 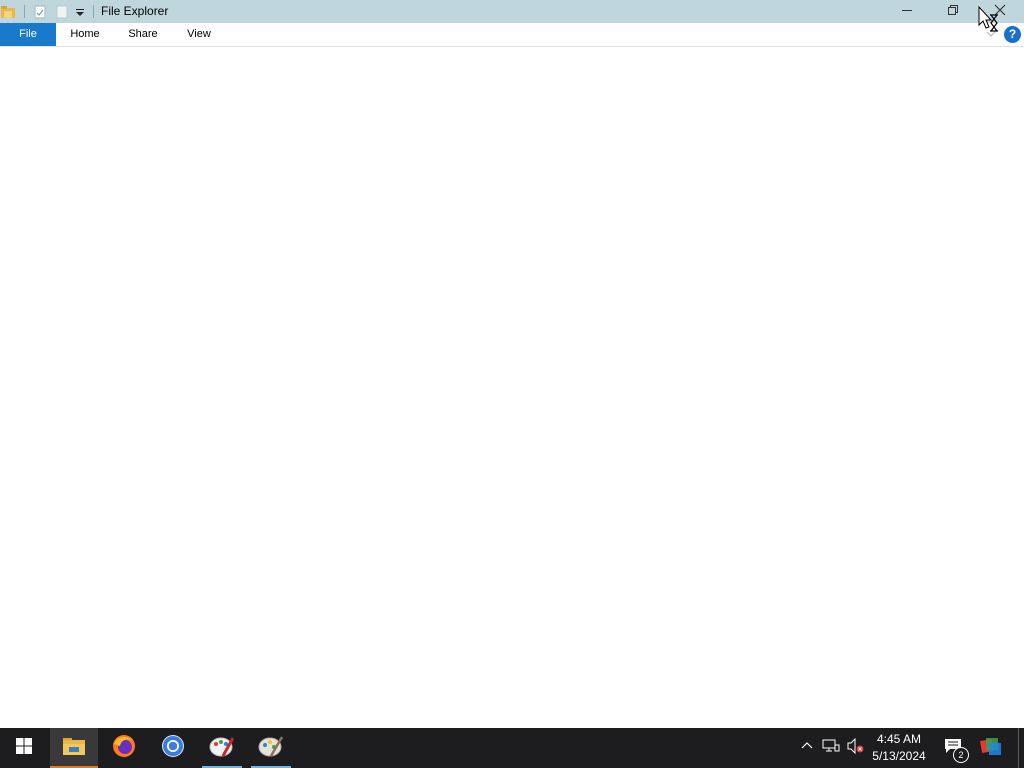 I want to click on clock-date: 5/13/2024, so click(x=899, y=756).